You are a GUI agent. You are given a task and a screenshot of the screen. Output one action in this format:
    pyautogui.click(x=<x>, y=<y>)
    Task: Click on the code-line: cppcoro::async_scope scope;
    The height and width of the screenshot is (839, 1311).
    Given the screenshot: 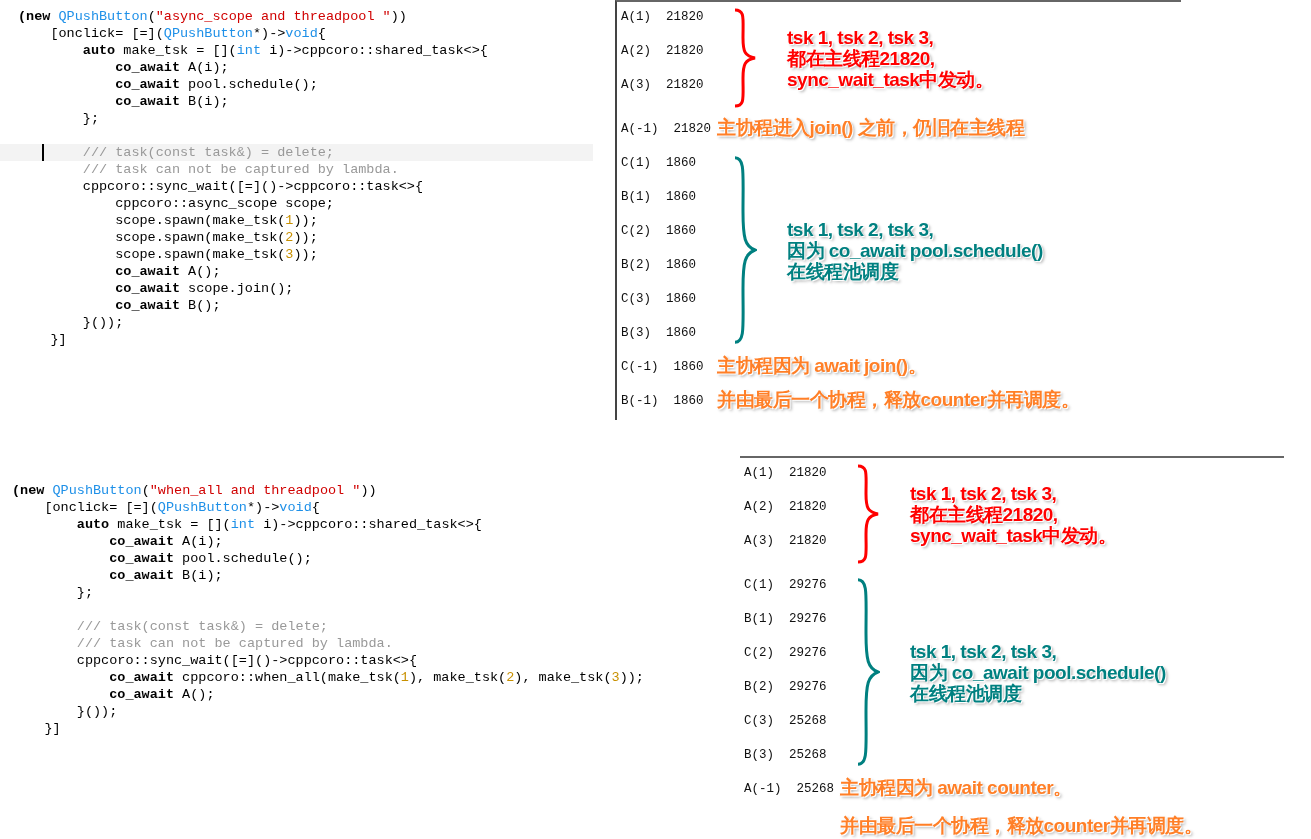 What is the action you would take?
    pyautogui.click(x=224, y=203)
    